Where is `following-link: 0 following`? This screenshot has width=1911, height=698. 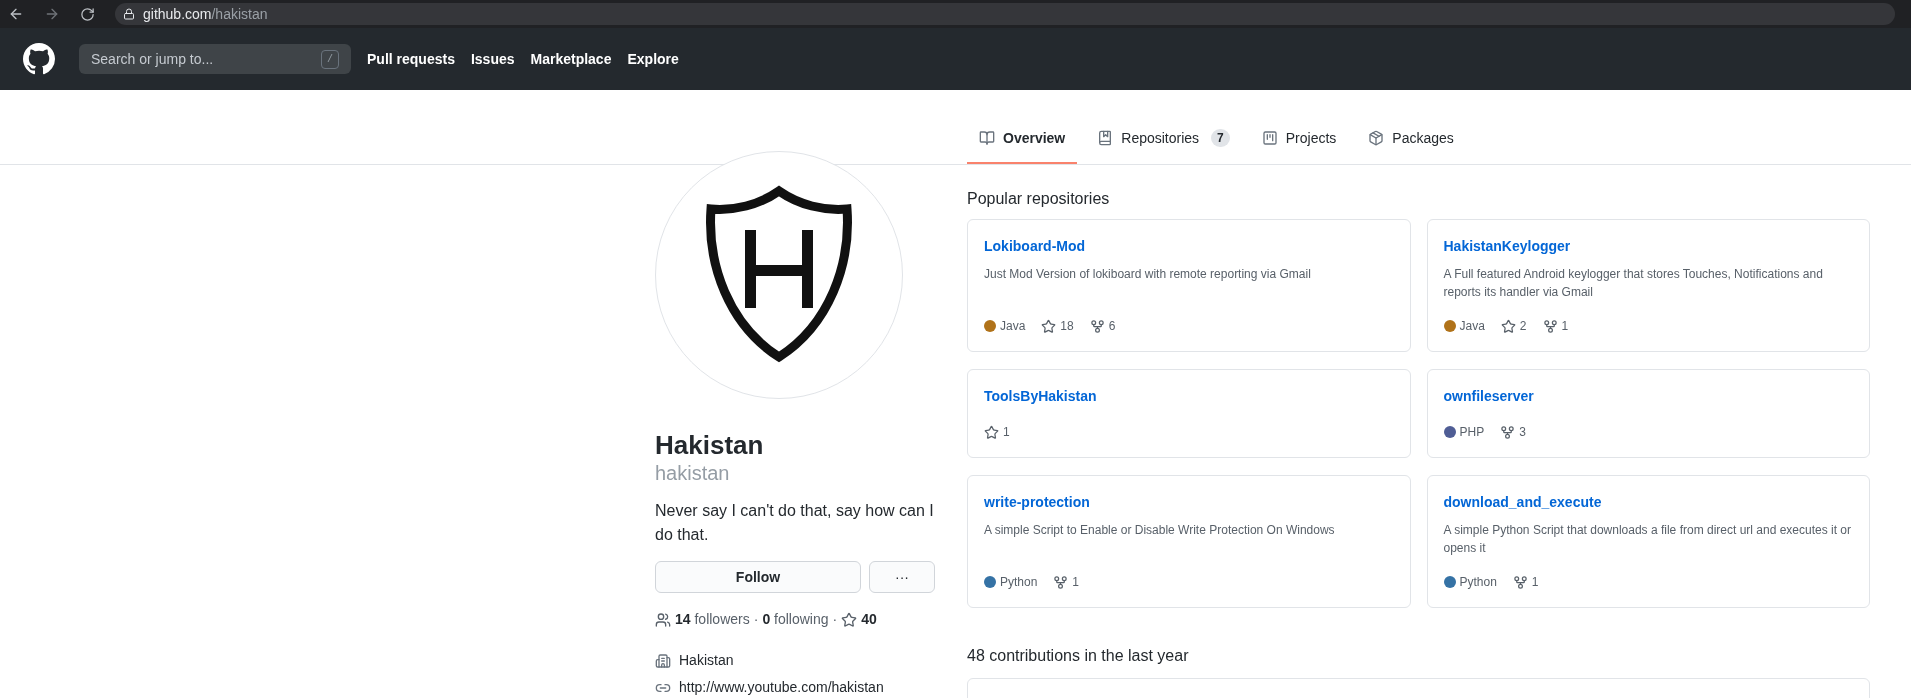
following-link: 0 following is located at coordinates (795, 619).